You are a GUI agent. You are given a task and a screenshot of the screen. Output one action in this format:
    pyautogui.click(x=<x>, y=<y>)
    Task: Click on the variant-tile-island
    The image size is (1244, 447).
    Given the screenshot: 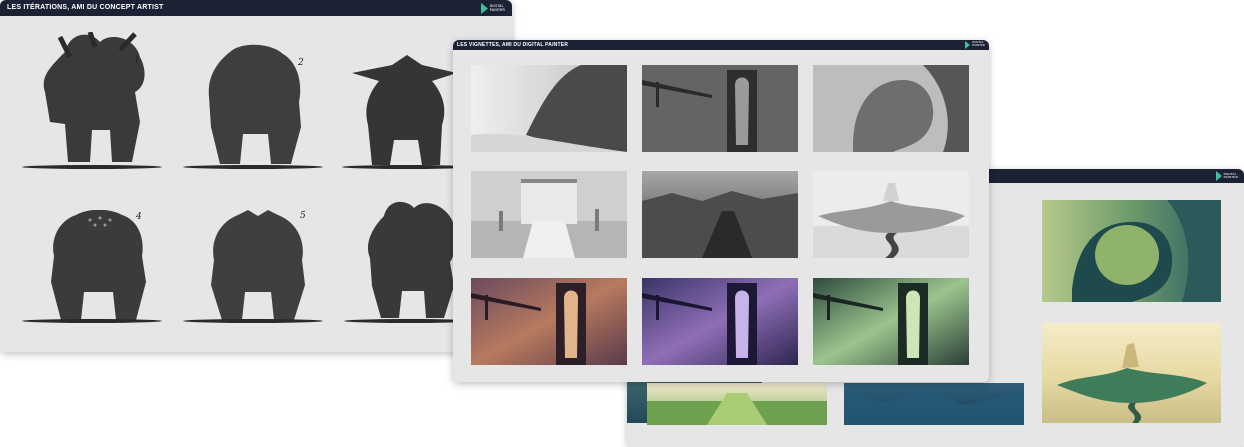 What is the action you would take?
    pyautogui.click(x=1131, y=373)
    